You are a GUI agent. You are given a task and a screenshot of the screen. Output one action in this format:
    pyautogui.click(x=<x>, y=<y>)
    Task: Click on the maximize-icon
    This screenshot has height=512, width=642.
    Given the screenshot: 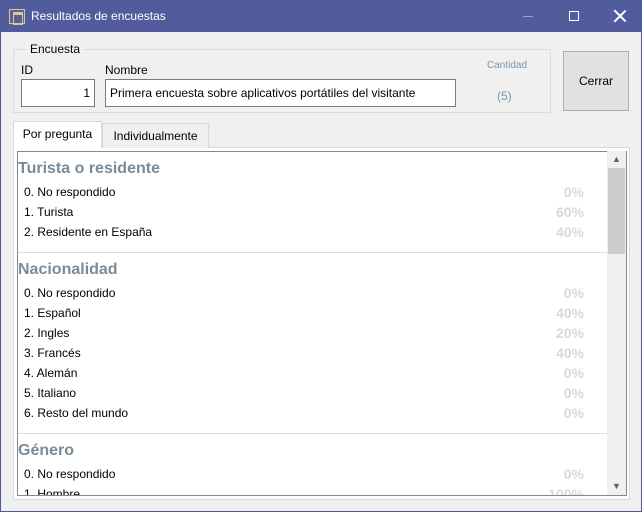 What is the action you would take?
    pyautogui.click(x=574, y=16)
    